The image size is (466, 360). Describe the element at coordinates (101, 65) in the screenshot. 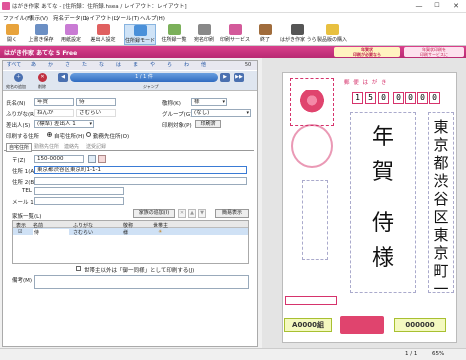

I see `kana-tab-na: な` at that location.